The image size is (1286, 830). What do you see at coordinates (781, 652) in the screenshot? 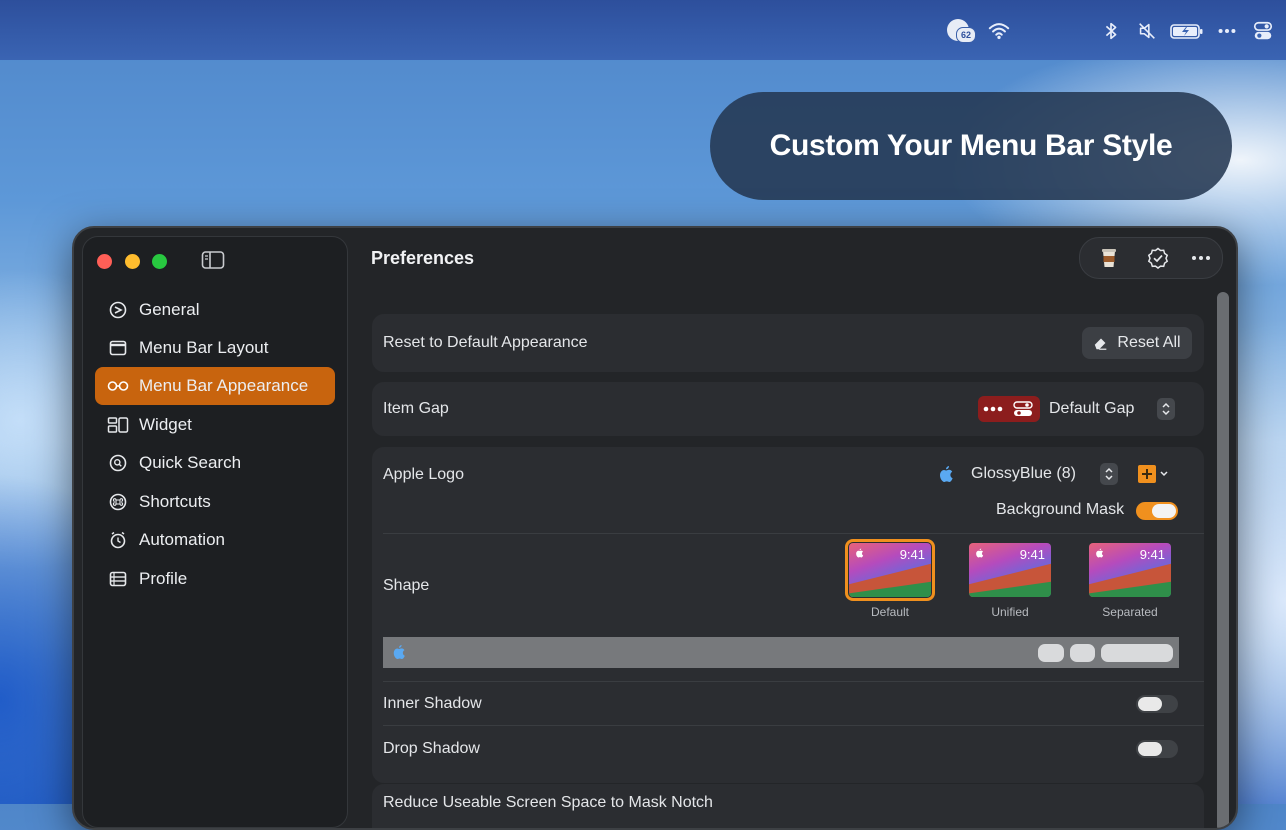
I see `menu-bar-preview` at bounding box center [781, 652].